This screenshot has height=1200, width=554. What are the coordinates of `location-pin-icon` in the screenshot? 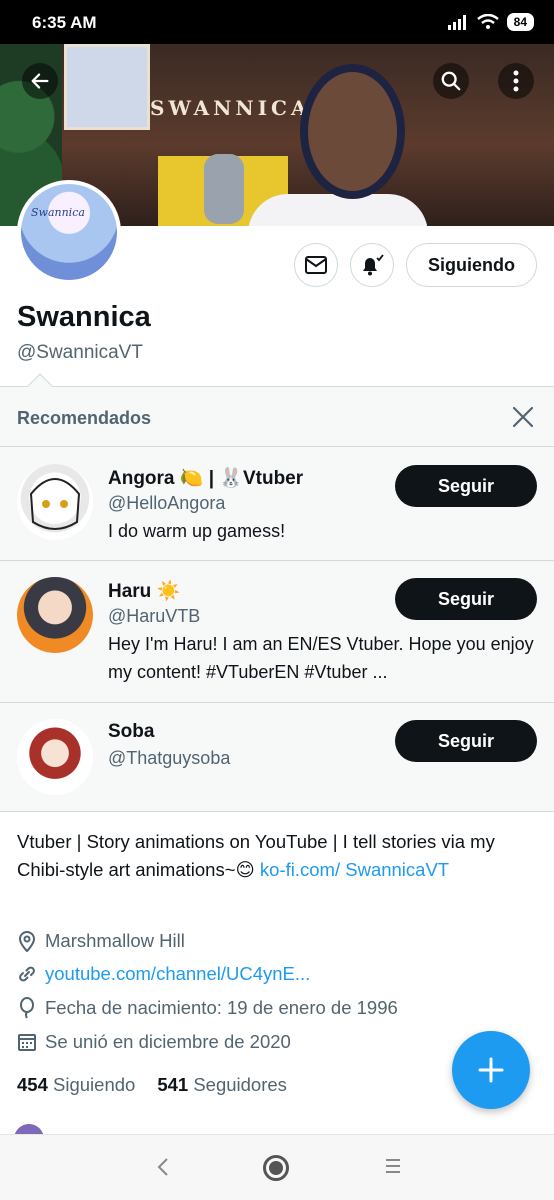 It's located at (27, 941).